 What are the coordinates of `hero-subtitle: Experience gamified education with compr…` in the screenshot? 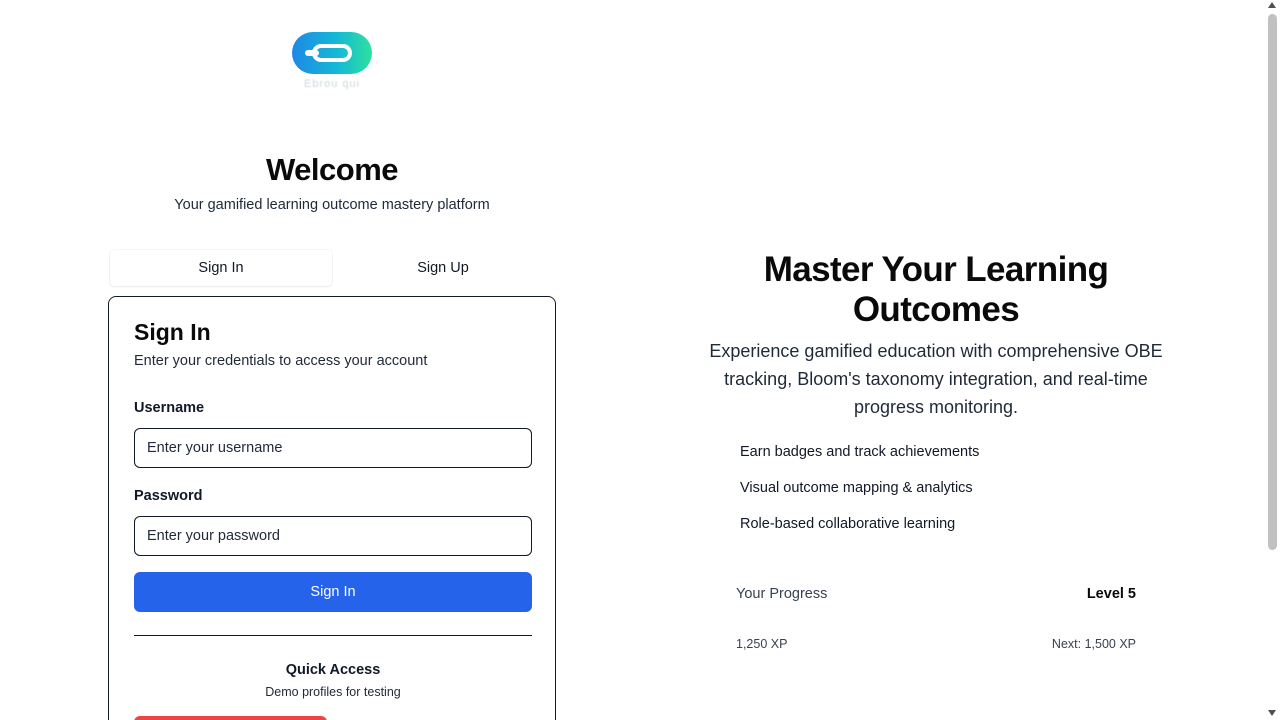 It's located at (936, 379).